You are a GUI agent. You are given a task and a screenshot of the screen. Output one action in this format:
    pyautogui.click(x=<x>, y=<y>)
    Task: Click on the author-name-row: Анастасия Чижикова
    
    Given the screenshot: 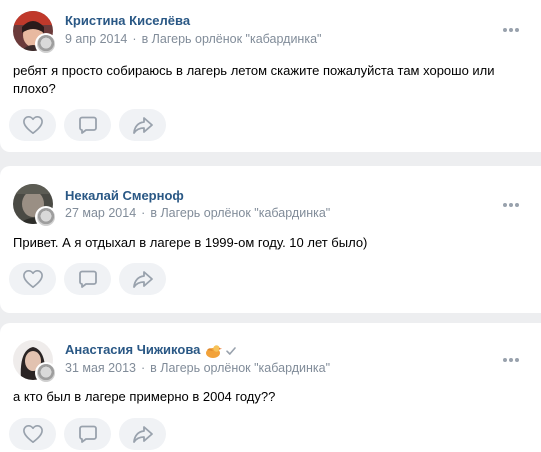 What is the action you would take?
    pyautogui.click(x=151, y=350)
    